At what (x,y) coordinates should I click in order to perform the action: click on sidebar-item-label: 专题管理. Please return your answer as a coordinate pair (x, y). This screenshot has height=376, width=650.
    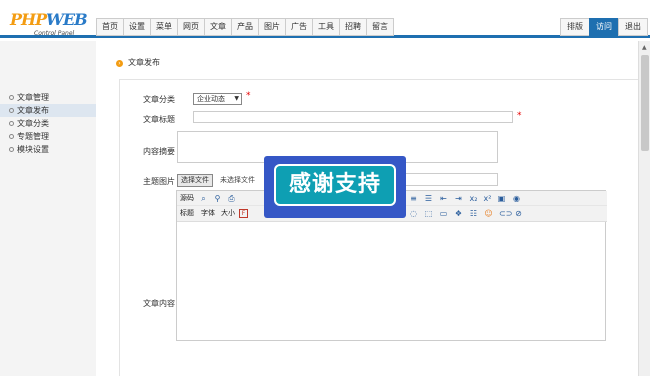
    Looking at the image, I should click on (33, 136).